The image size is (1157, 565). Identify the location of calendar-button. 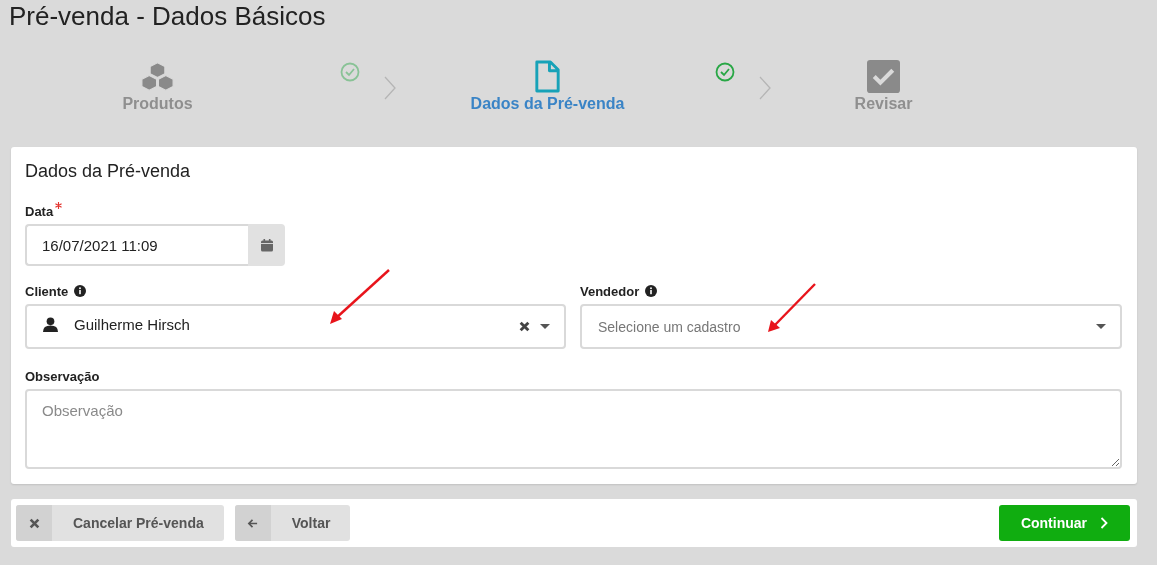
(266, 245).